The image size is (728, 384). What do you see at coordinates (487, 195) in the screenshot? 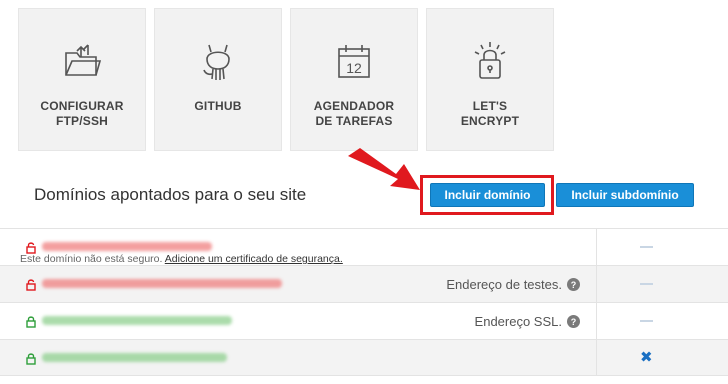
I see `add-domain-button: Incluir domínio` at bounding box center [487, 195].